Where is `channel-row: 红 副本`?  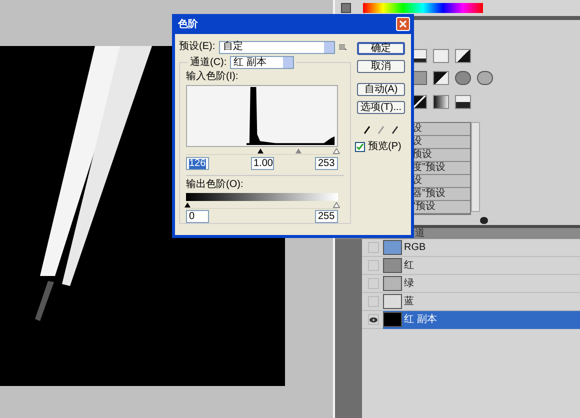
channel-row: 红 副本 is located at coordinates (481, 319).